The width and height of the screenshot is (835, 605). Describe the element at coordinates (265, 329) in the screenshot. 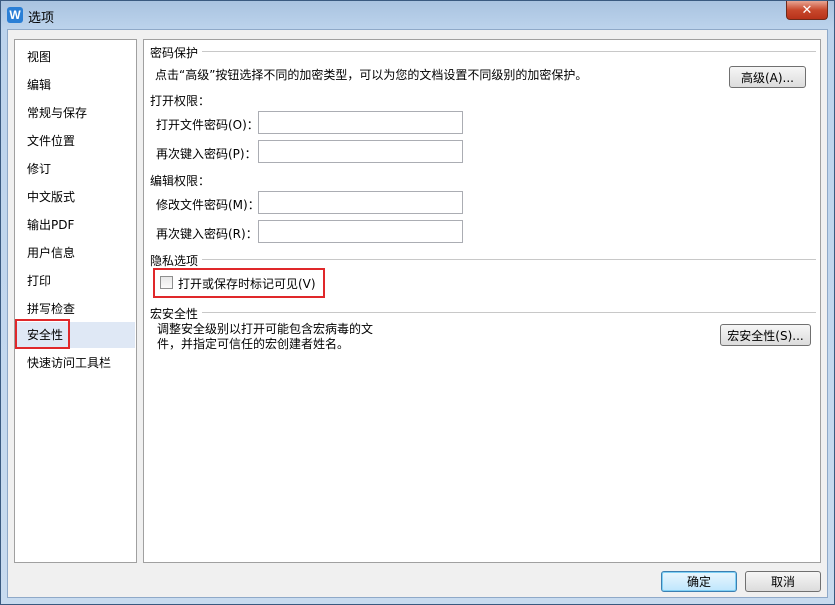

I see `macro-description-line1: 调整安全级别以打开可能包含宏病毒的文` at that location.